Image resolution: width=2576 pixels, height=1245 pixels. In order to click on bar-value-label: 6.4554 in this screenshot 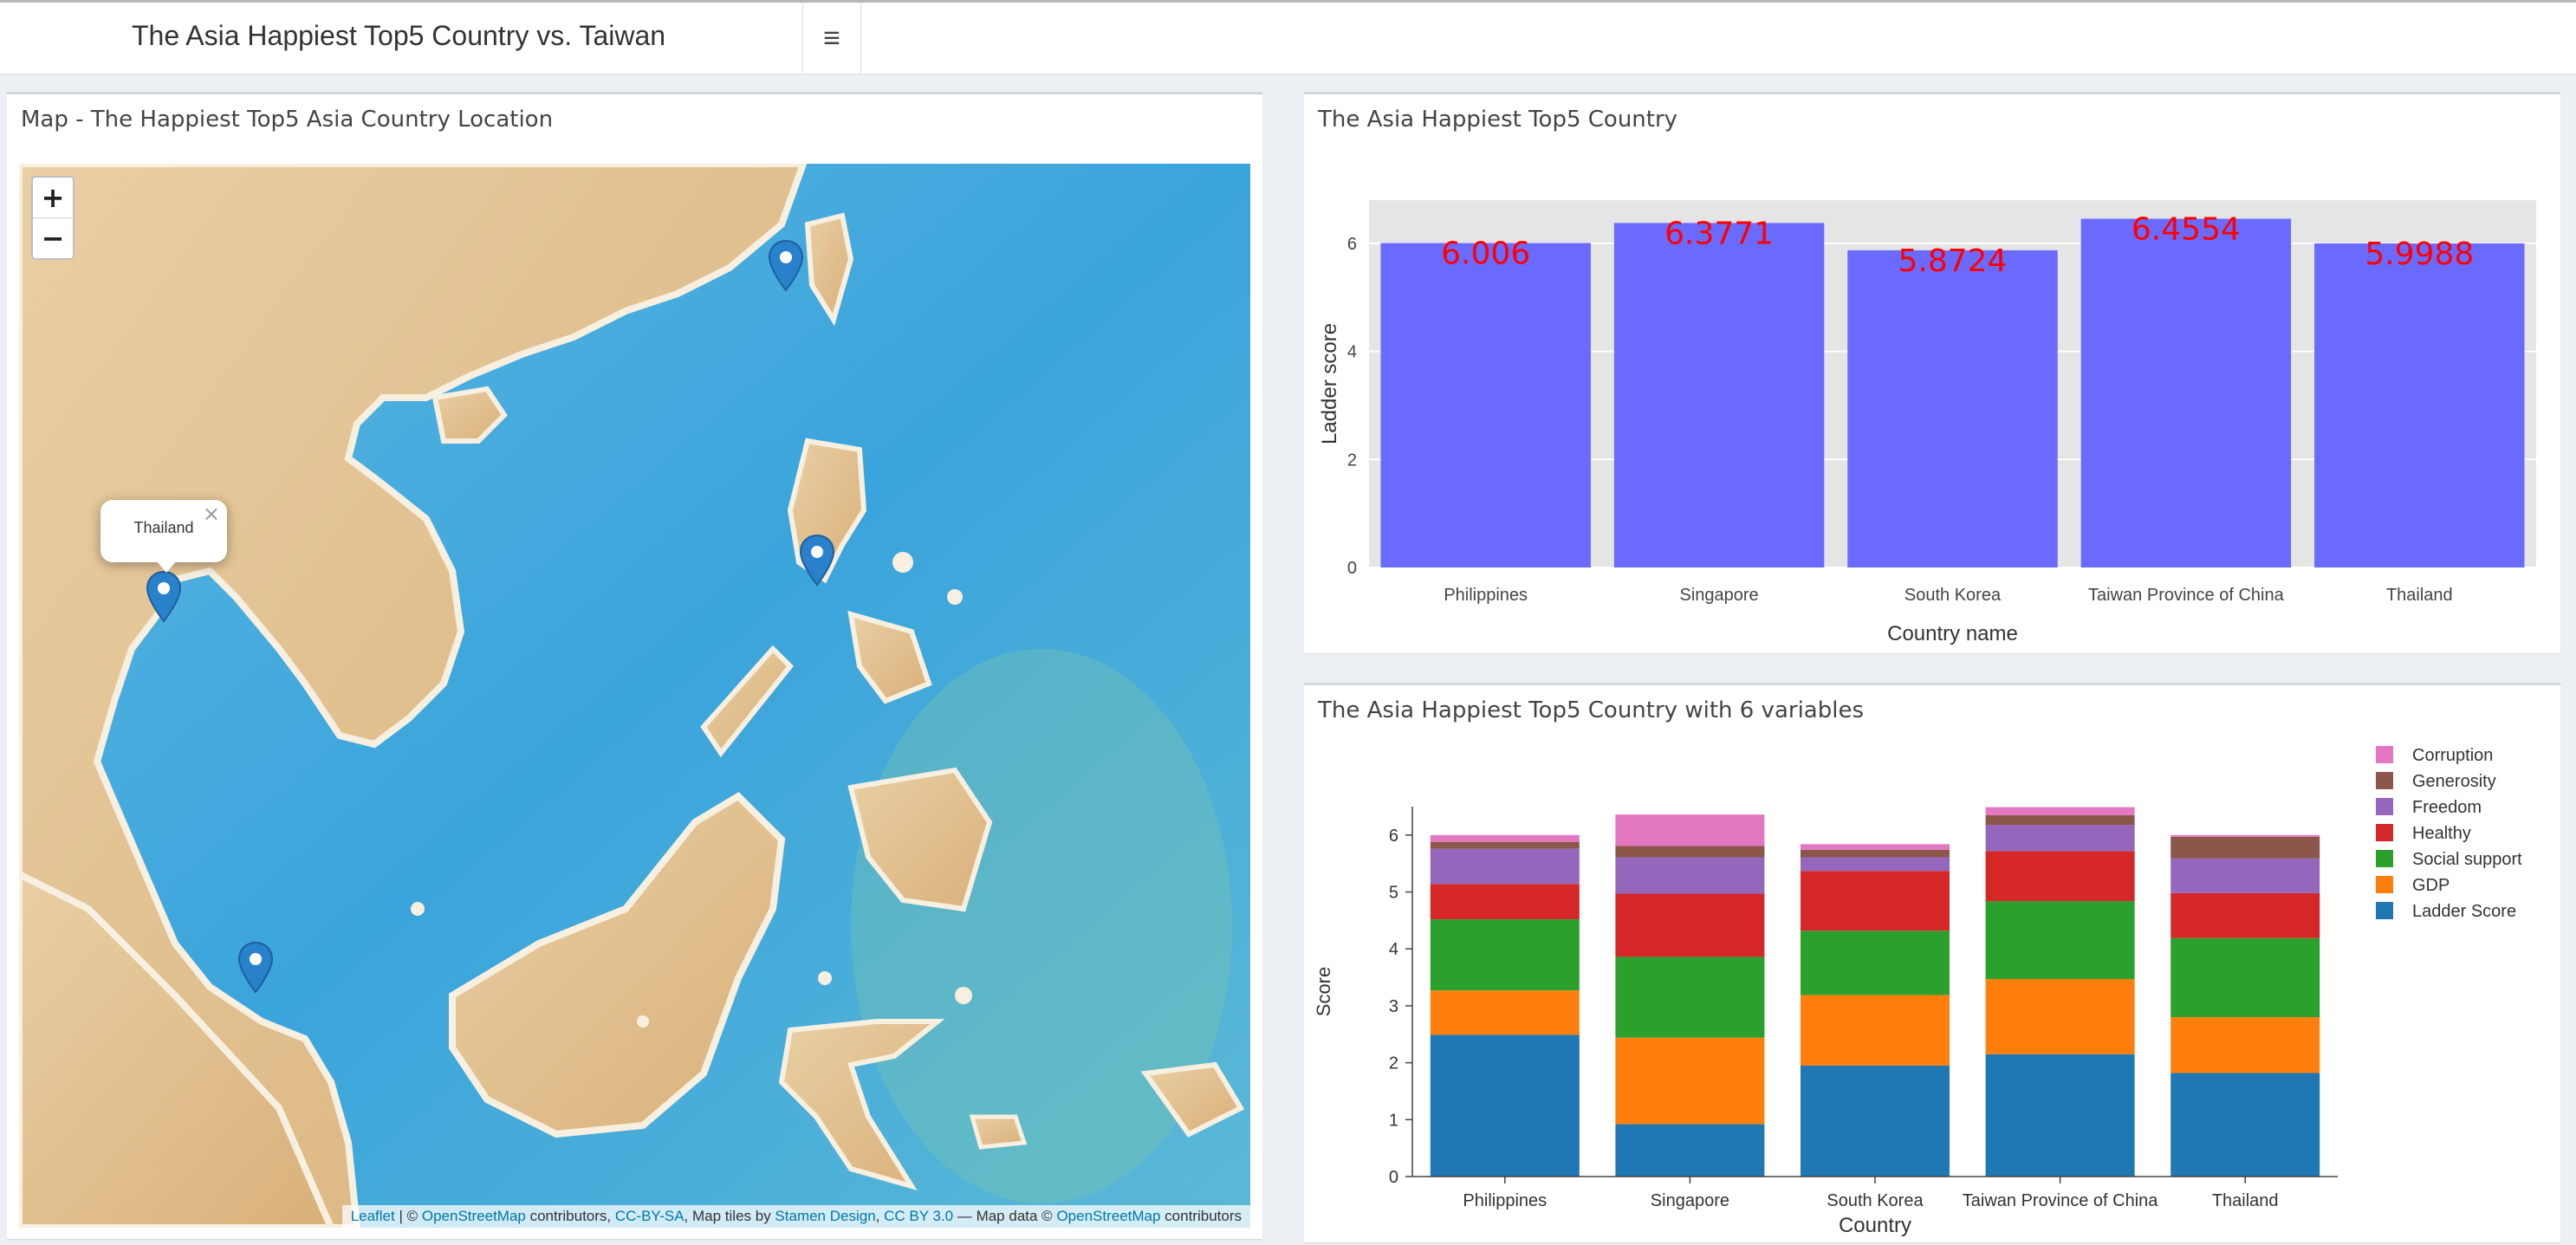, I will do `click(2186, 229)`.